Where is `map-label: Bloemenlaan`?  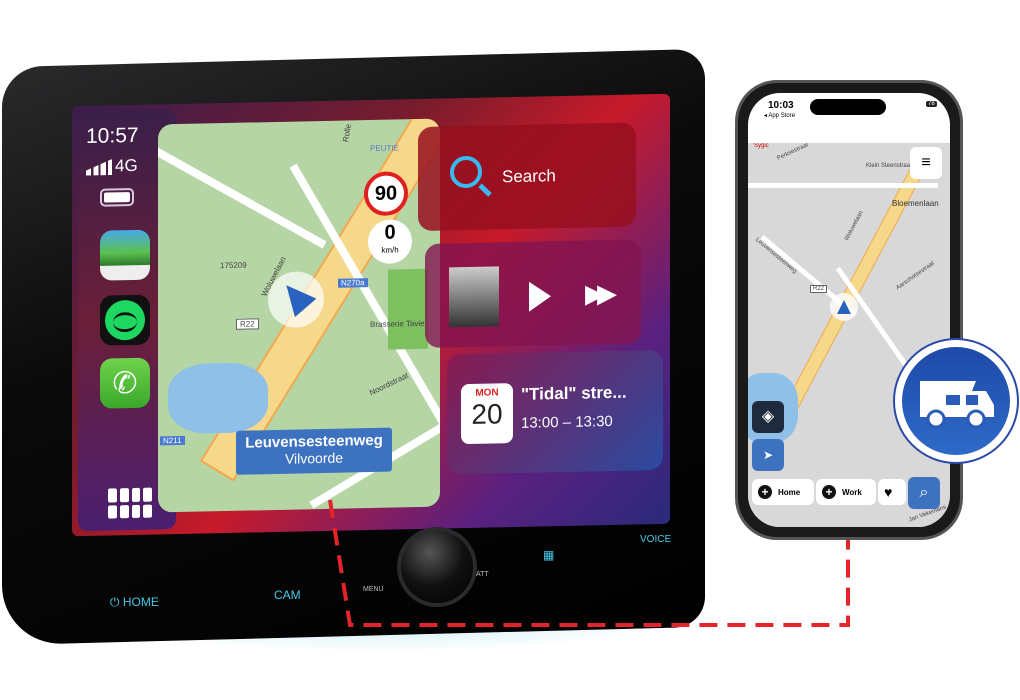
map-label: Bloemenlaan is located at coordinates (915, 203).